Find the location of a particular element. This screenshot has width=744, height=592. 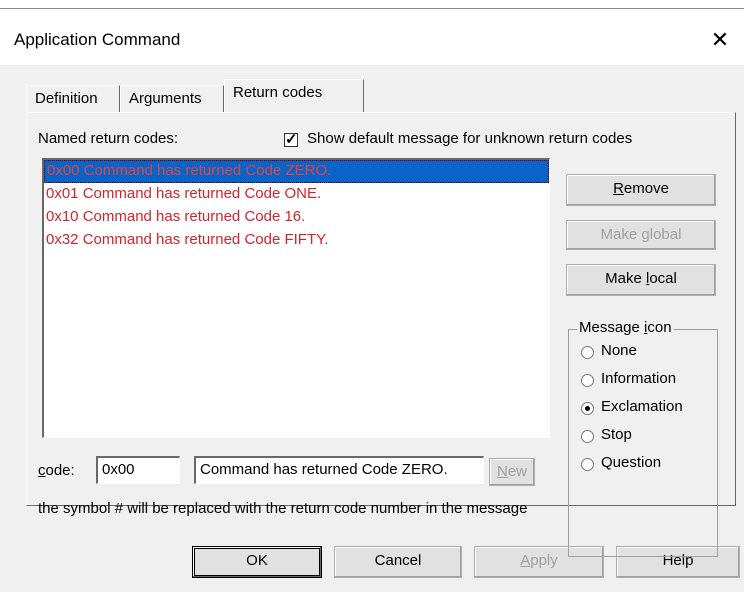

named-return-codes-label: Named return codes: is located at coordinates (108, 138).